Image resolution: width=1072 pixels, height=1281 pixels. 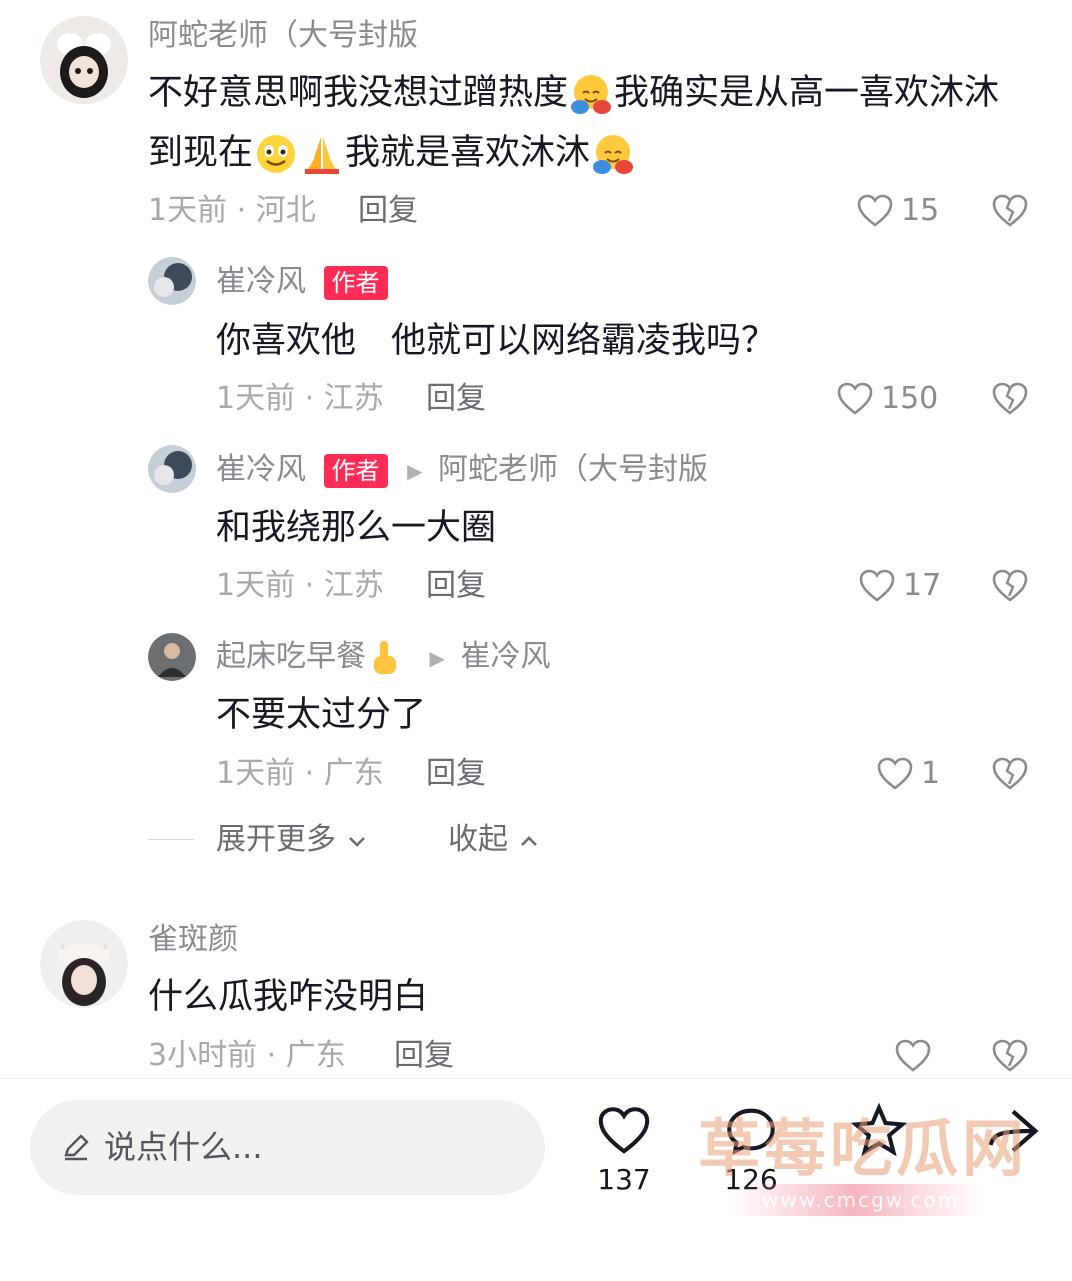 I want to click on comment-time-location: 3小时前 · 广东, so click(x=247, y=1055).